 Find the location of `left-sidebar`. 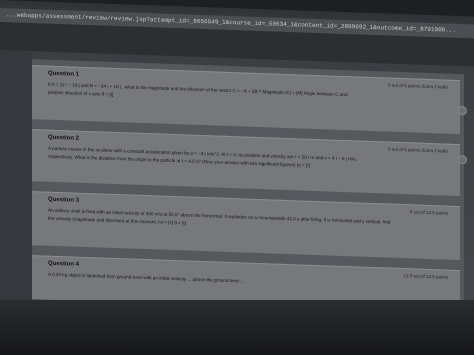

left-sidebar is located at coordinates (16, 176).